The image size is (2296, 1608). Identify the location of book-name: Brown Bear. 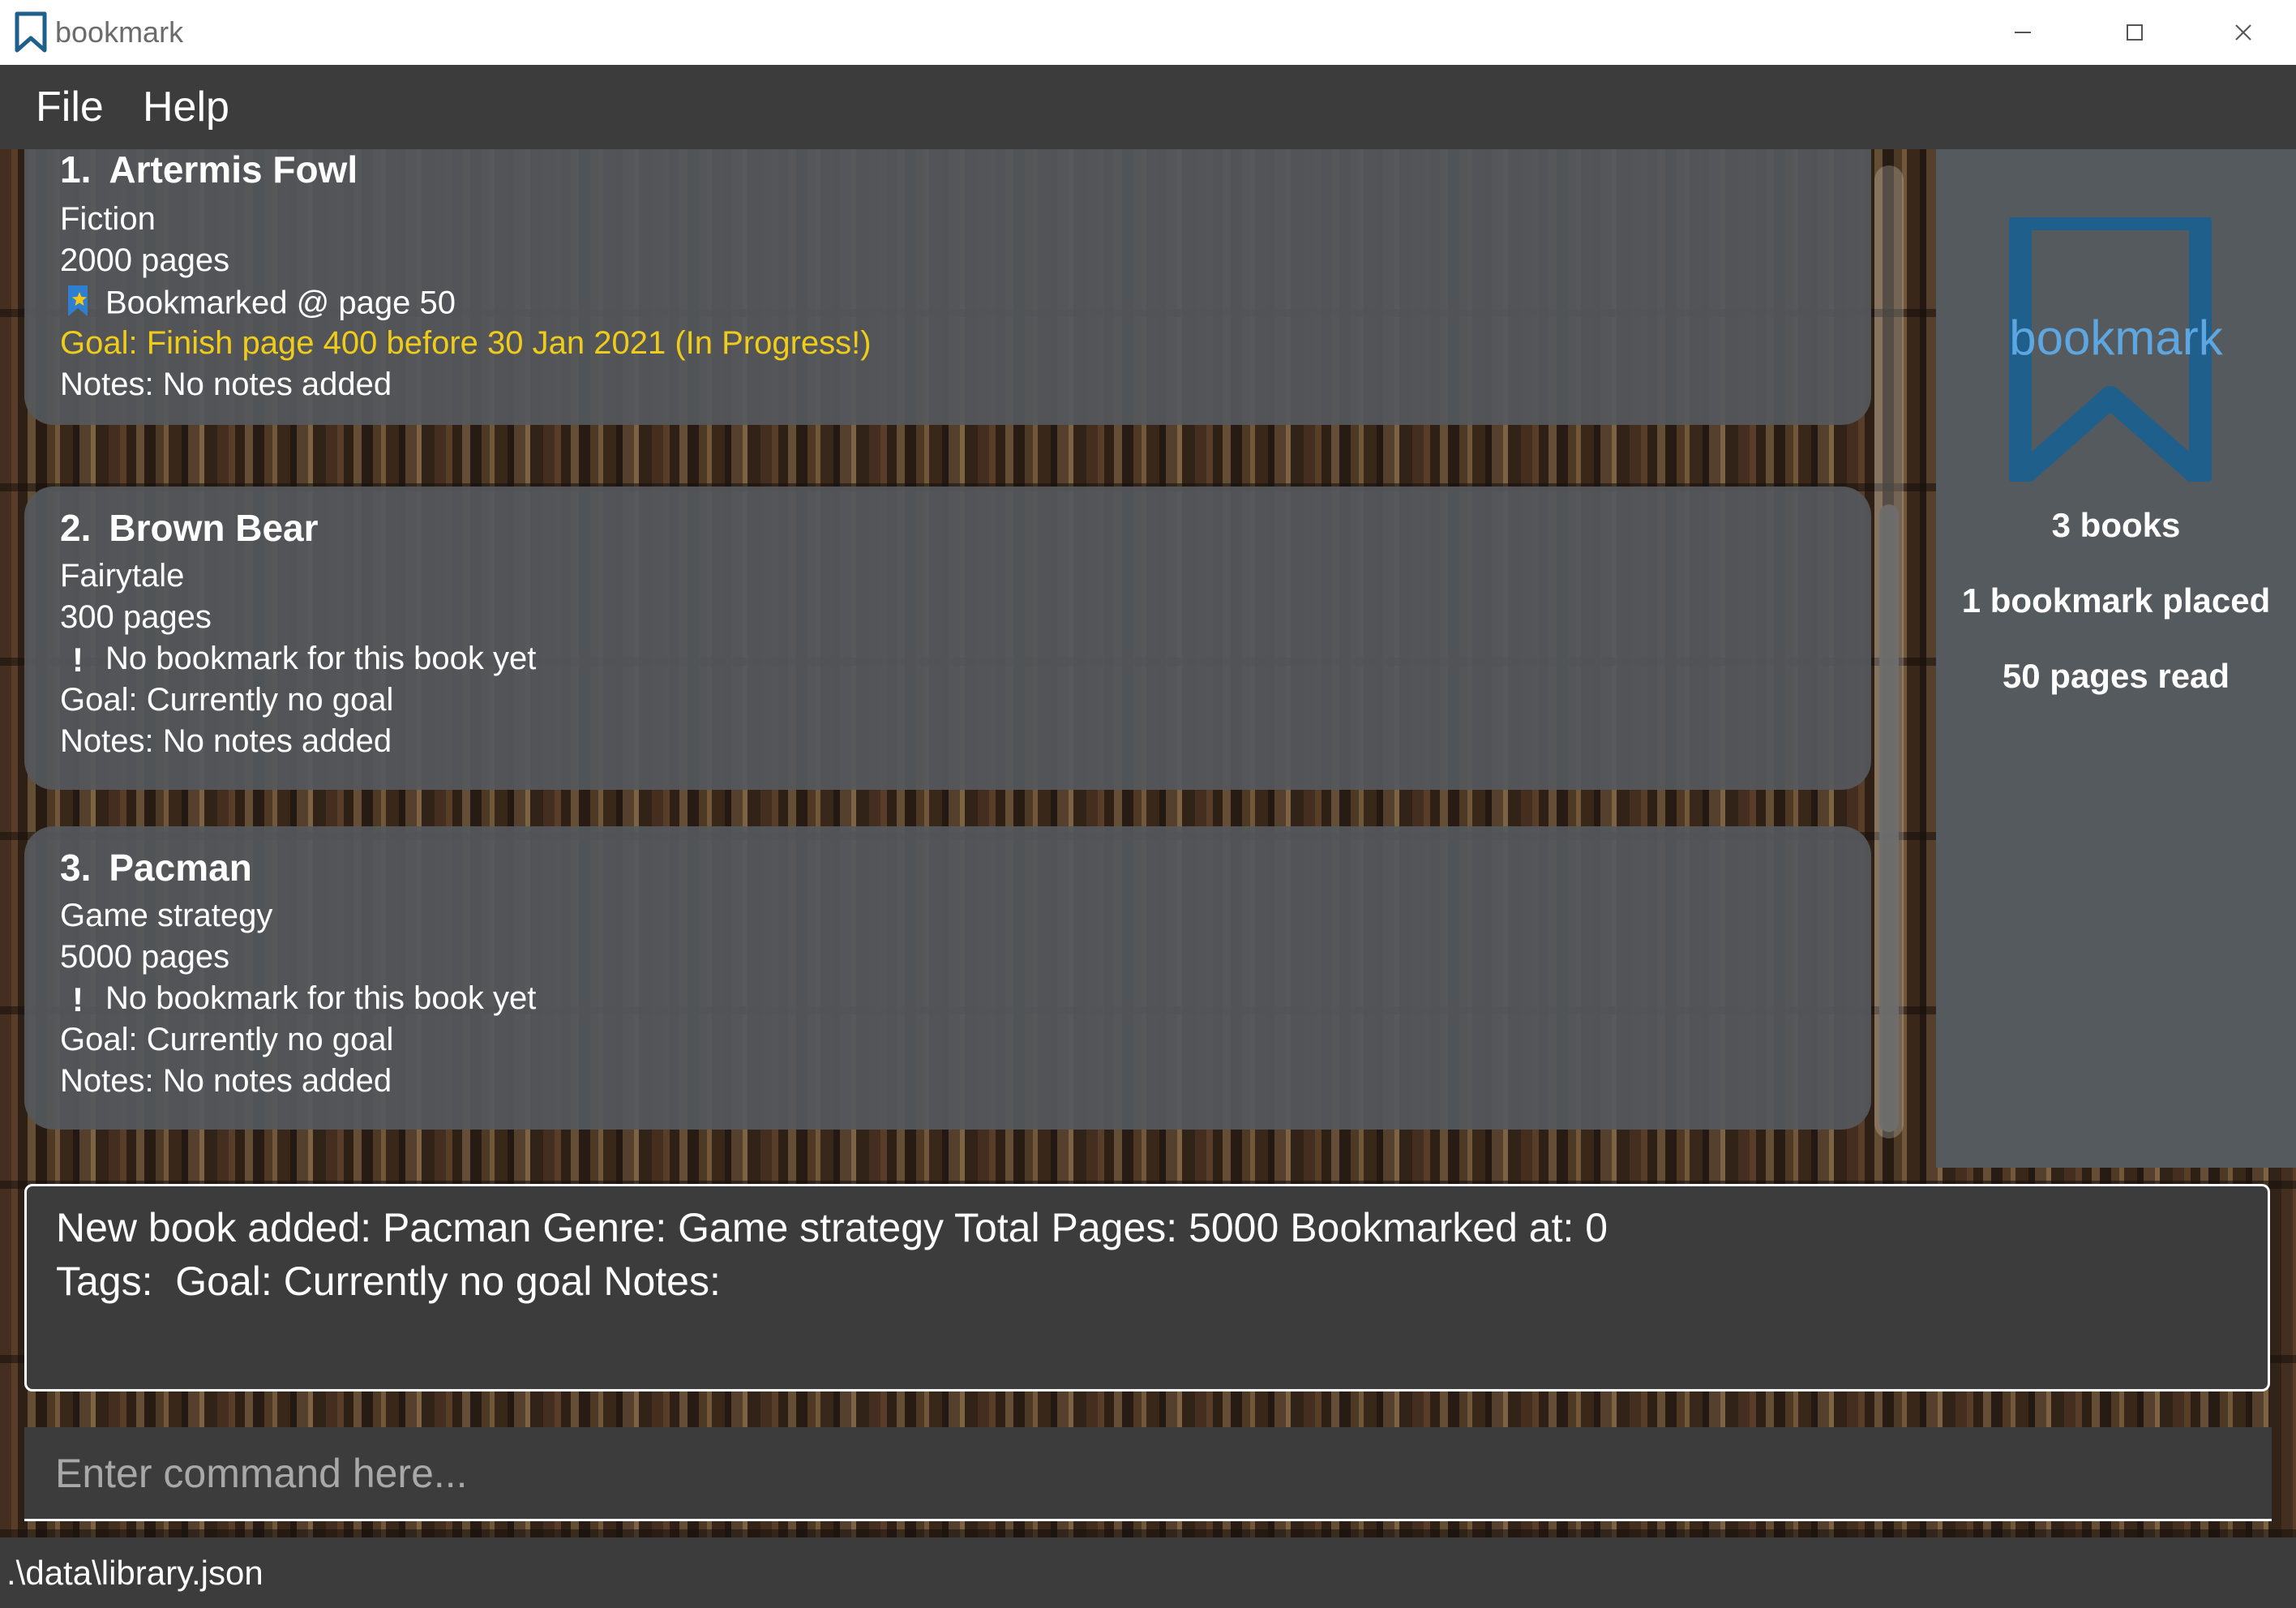
(214, 528).